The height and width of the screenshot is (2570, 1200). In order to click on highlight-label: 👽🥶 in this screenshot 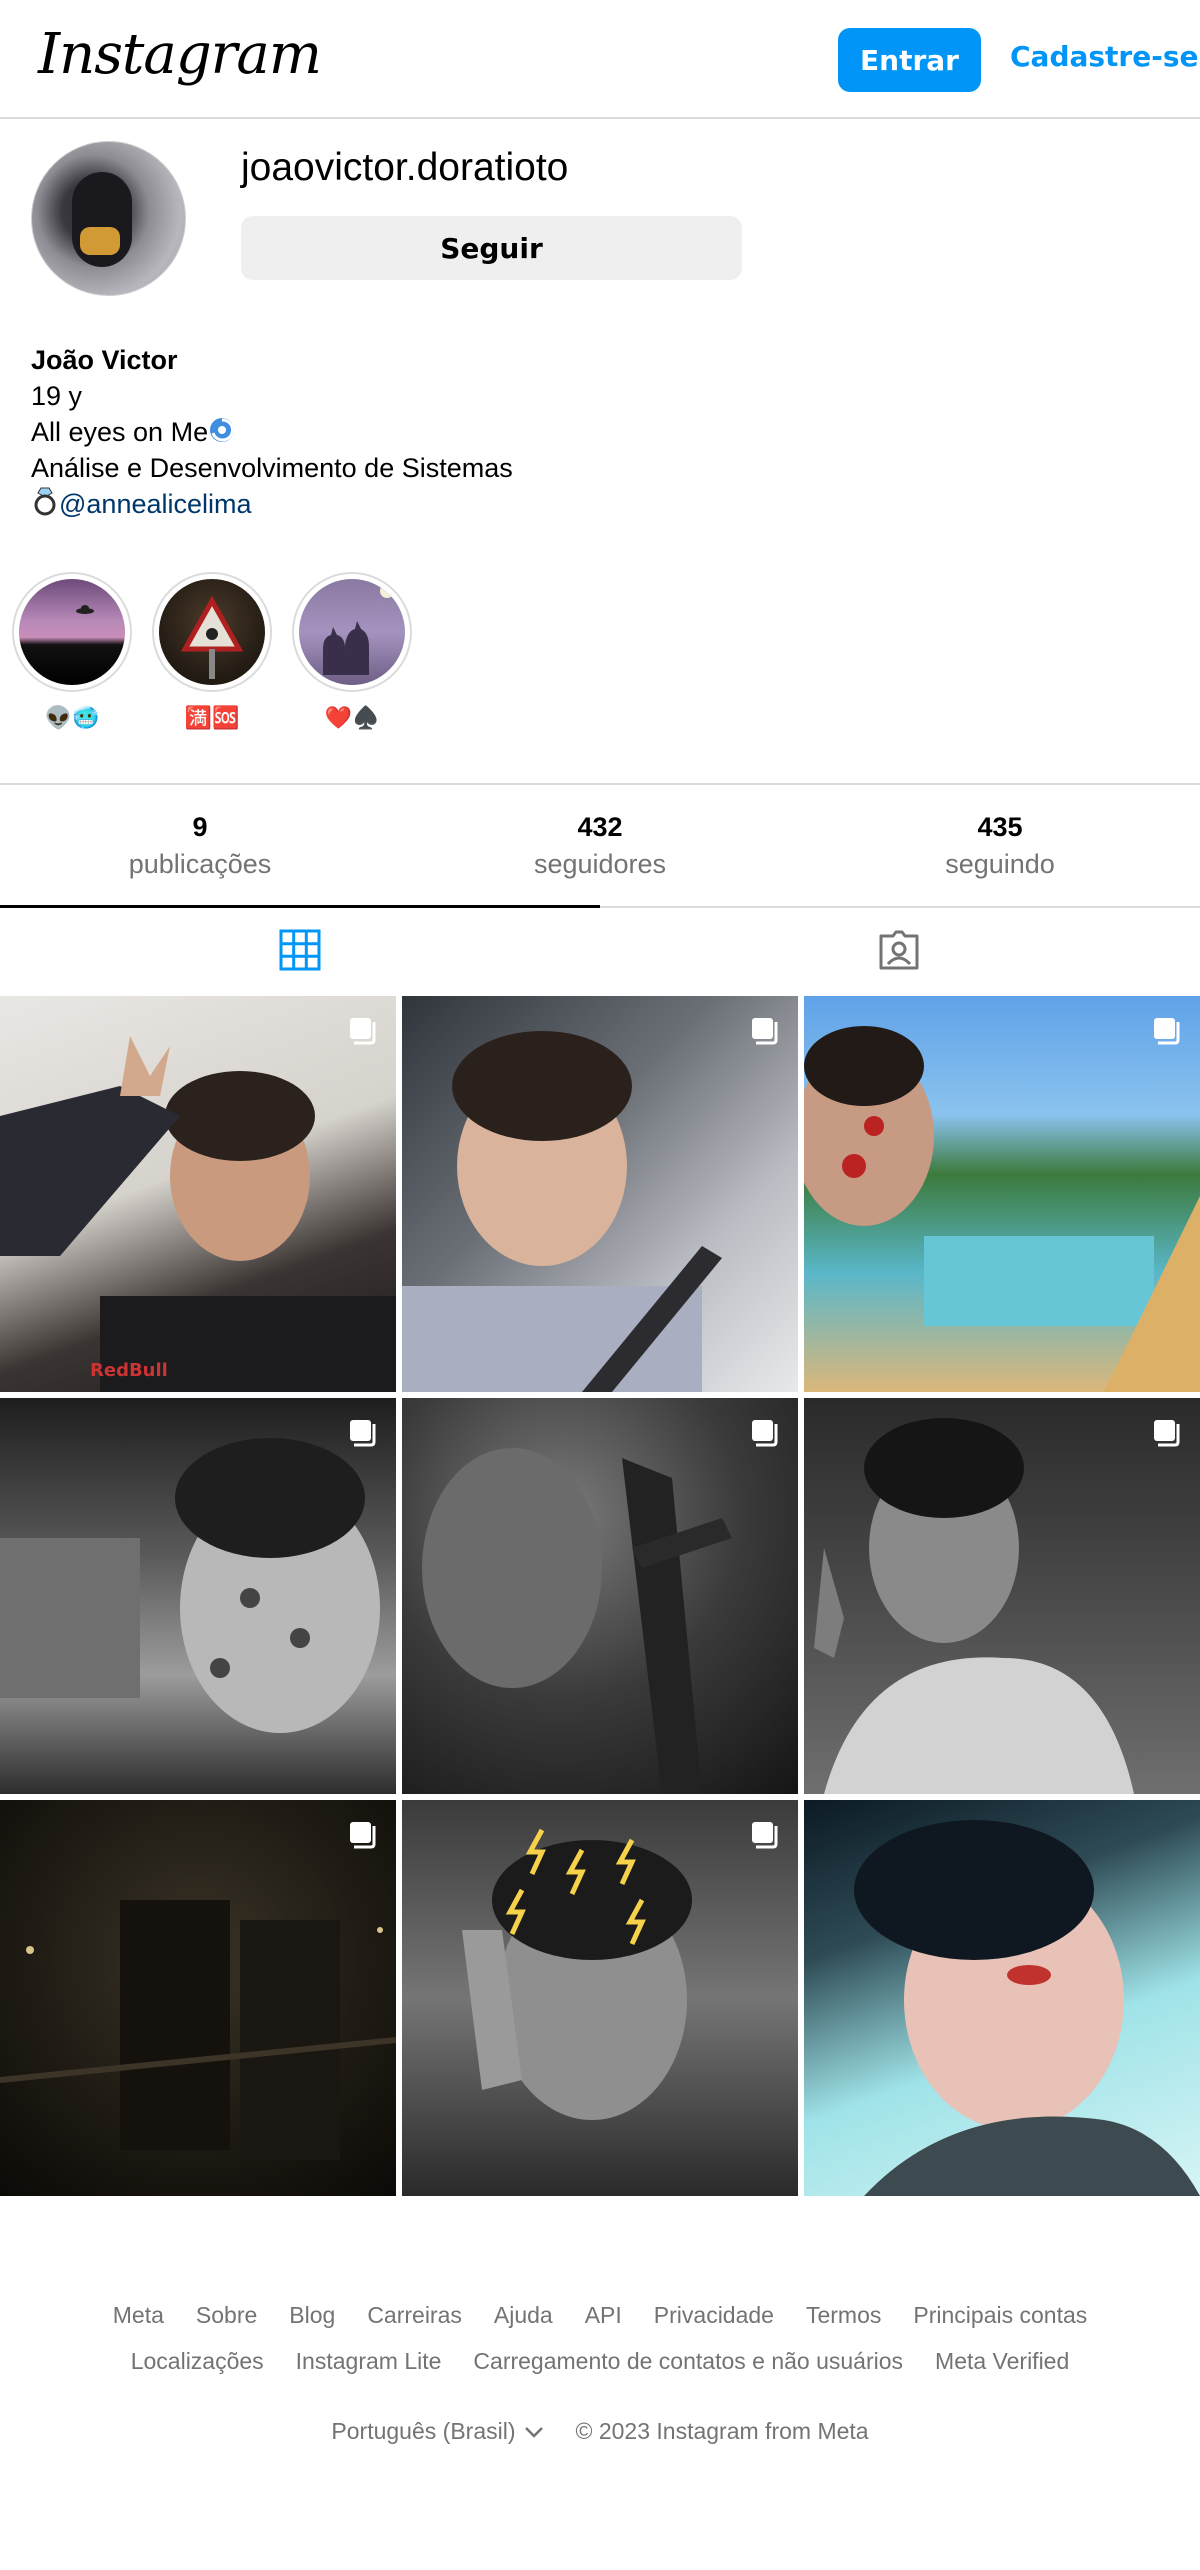, I will do `click(72, 718)`.